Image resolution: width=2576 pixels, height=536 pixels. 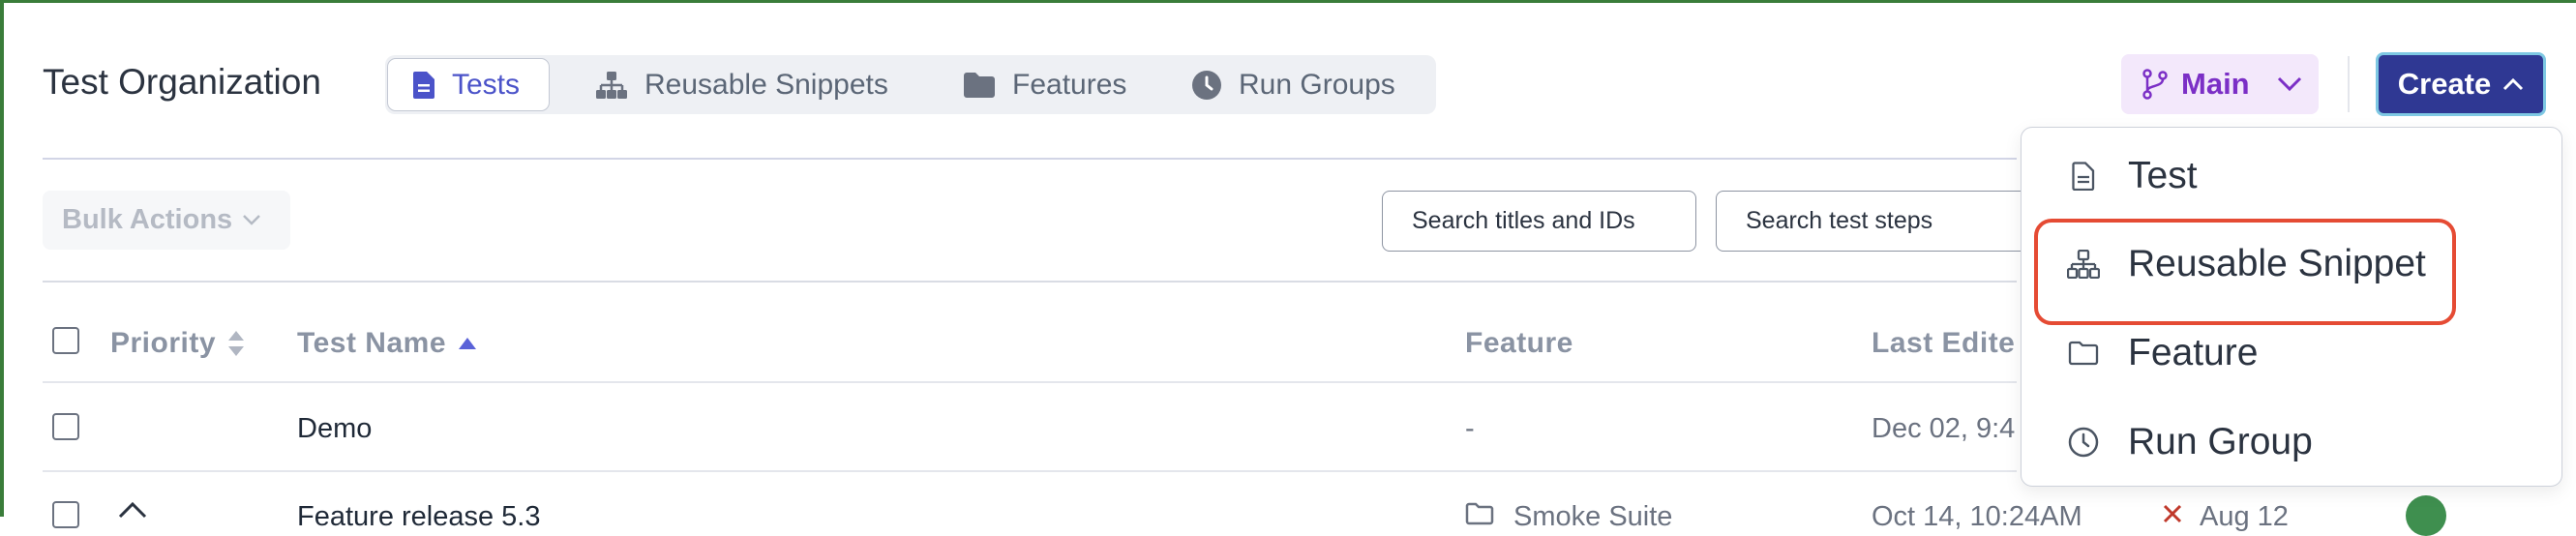 What do you see at coordinates (1977, 516) in the screenshot?
I see `last-edited-cell: Oct 14, 10:24AM` at bounding box center [1977, 516].